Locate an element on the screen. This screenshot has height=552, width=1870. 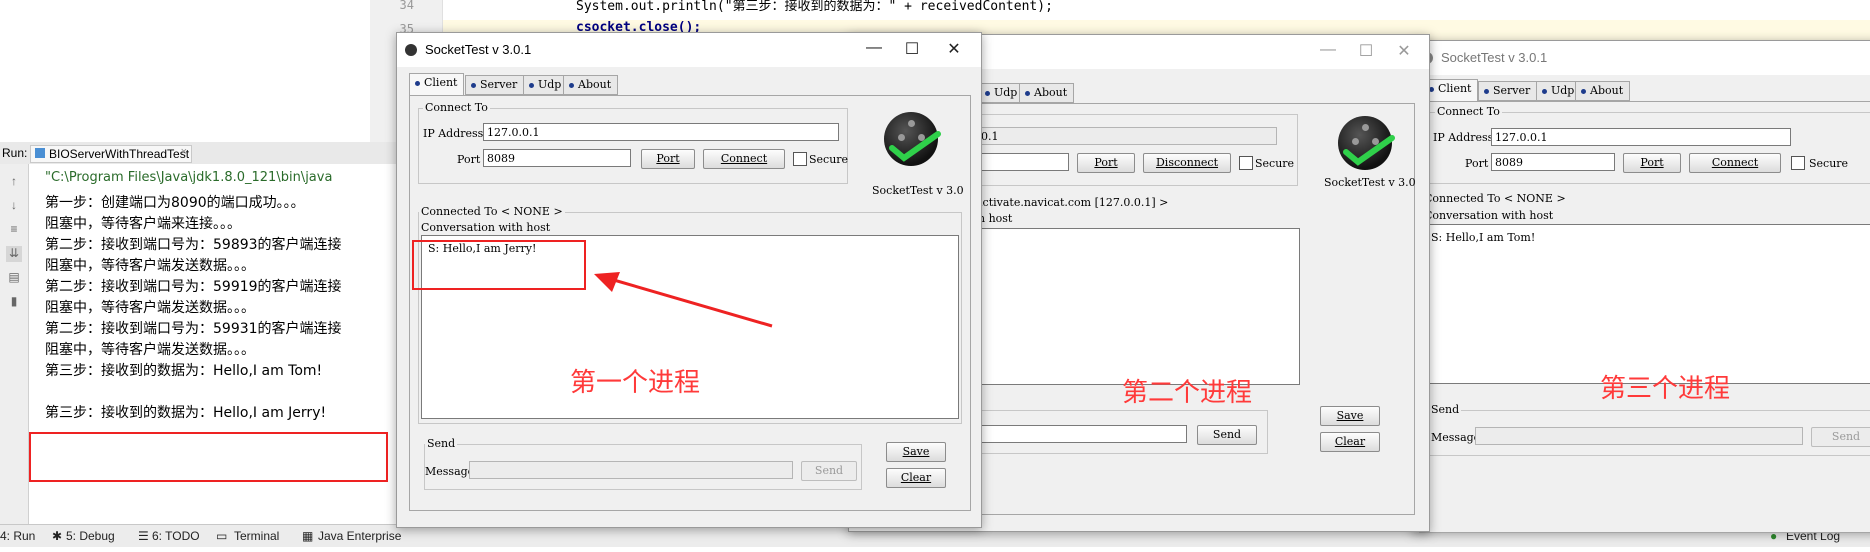
console-line: 第三步：接收到的数据为：Hello,I am Tom! is located at coordinates (184, 371).